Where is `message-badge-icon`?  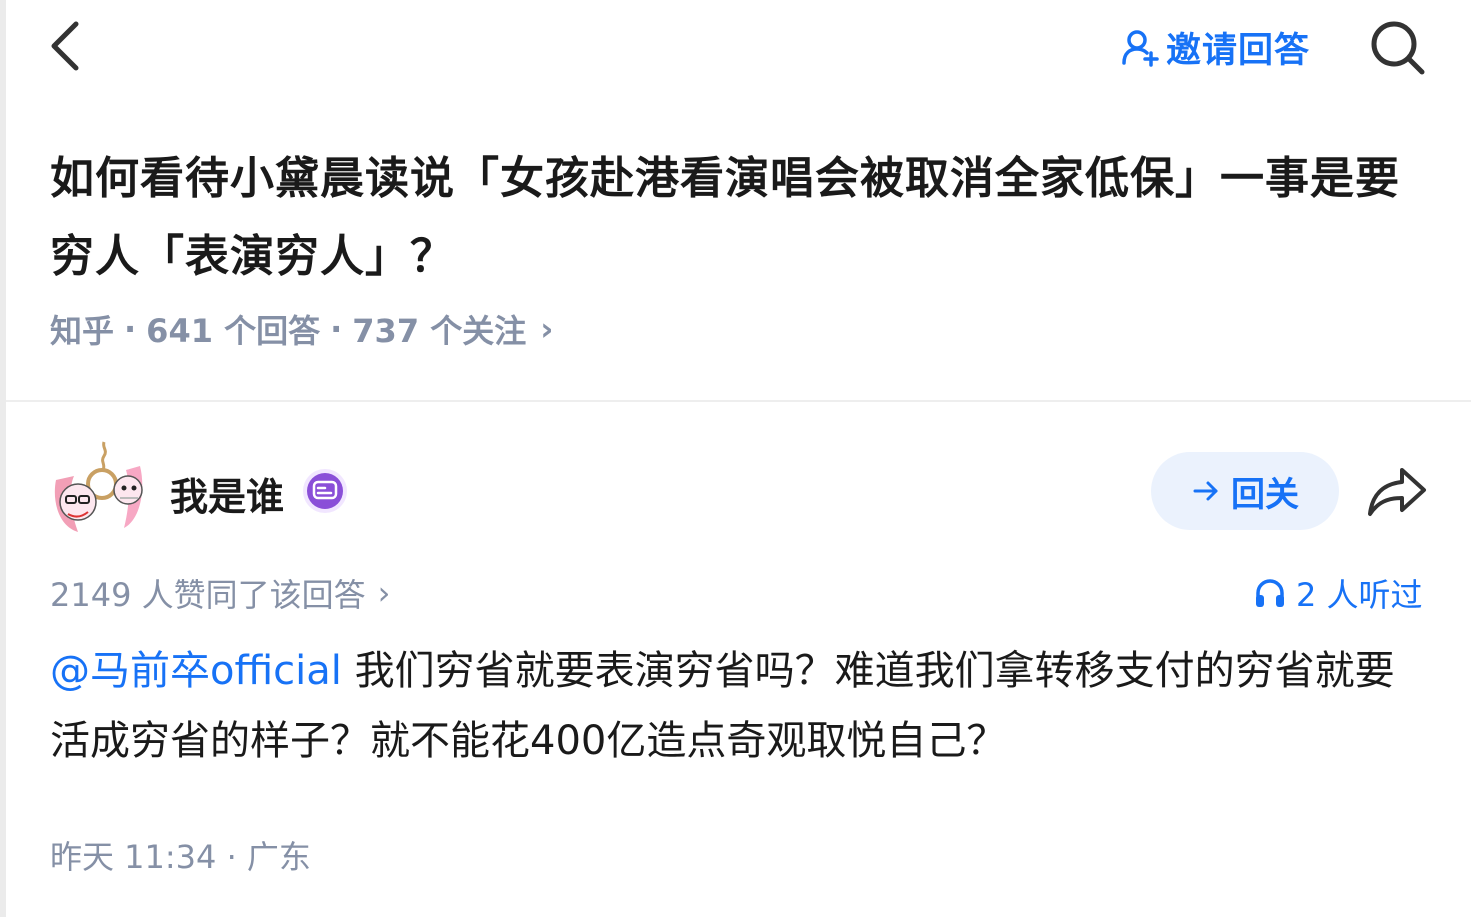 message-badge-icon is located at coordinates (325, 491).